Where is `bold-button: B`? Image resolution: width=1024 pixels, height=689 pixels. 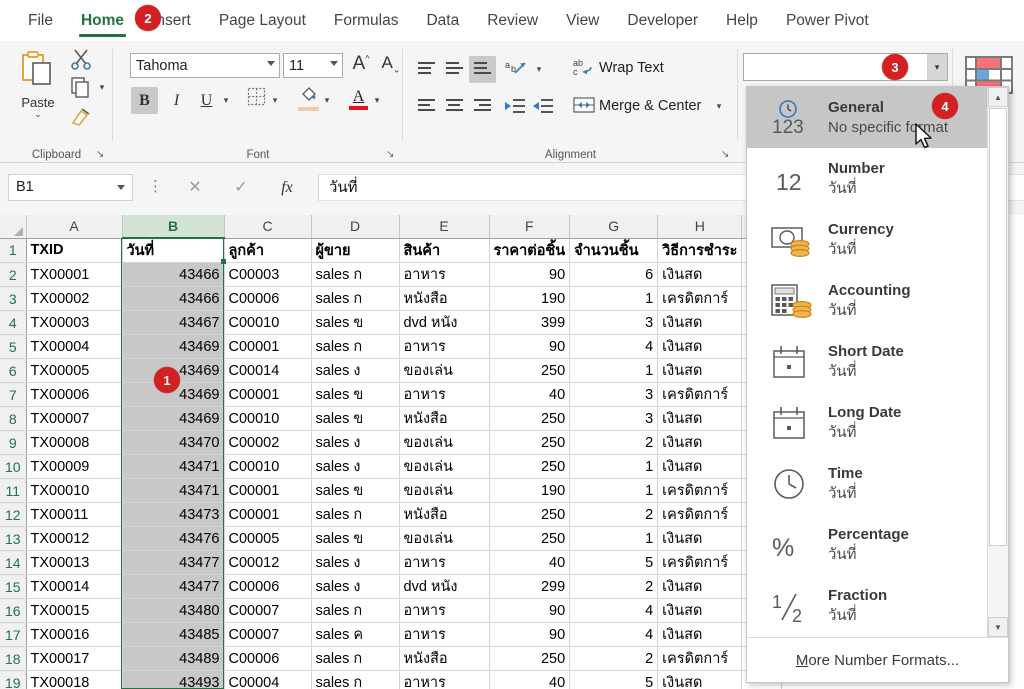
bold-button: B is located at coordinates (144, 100).